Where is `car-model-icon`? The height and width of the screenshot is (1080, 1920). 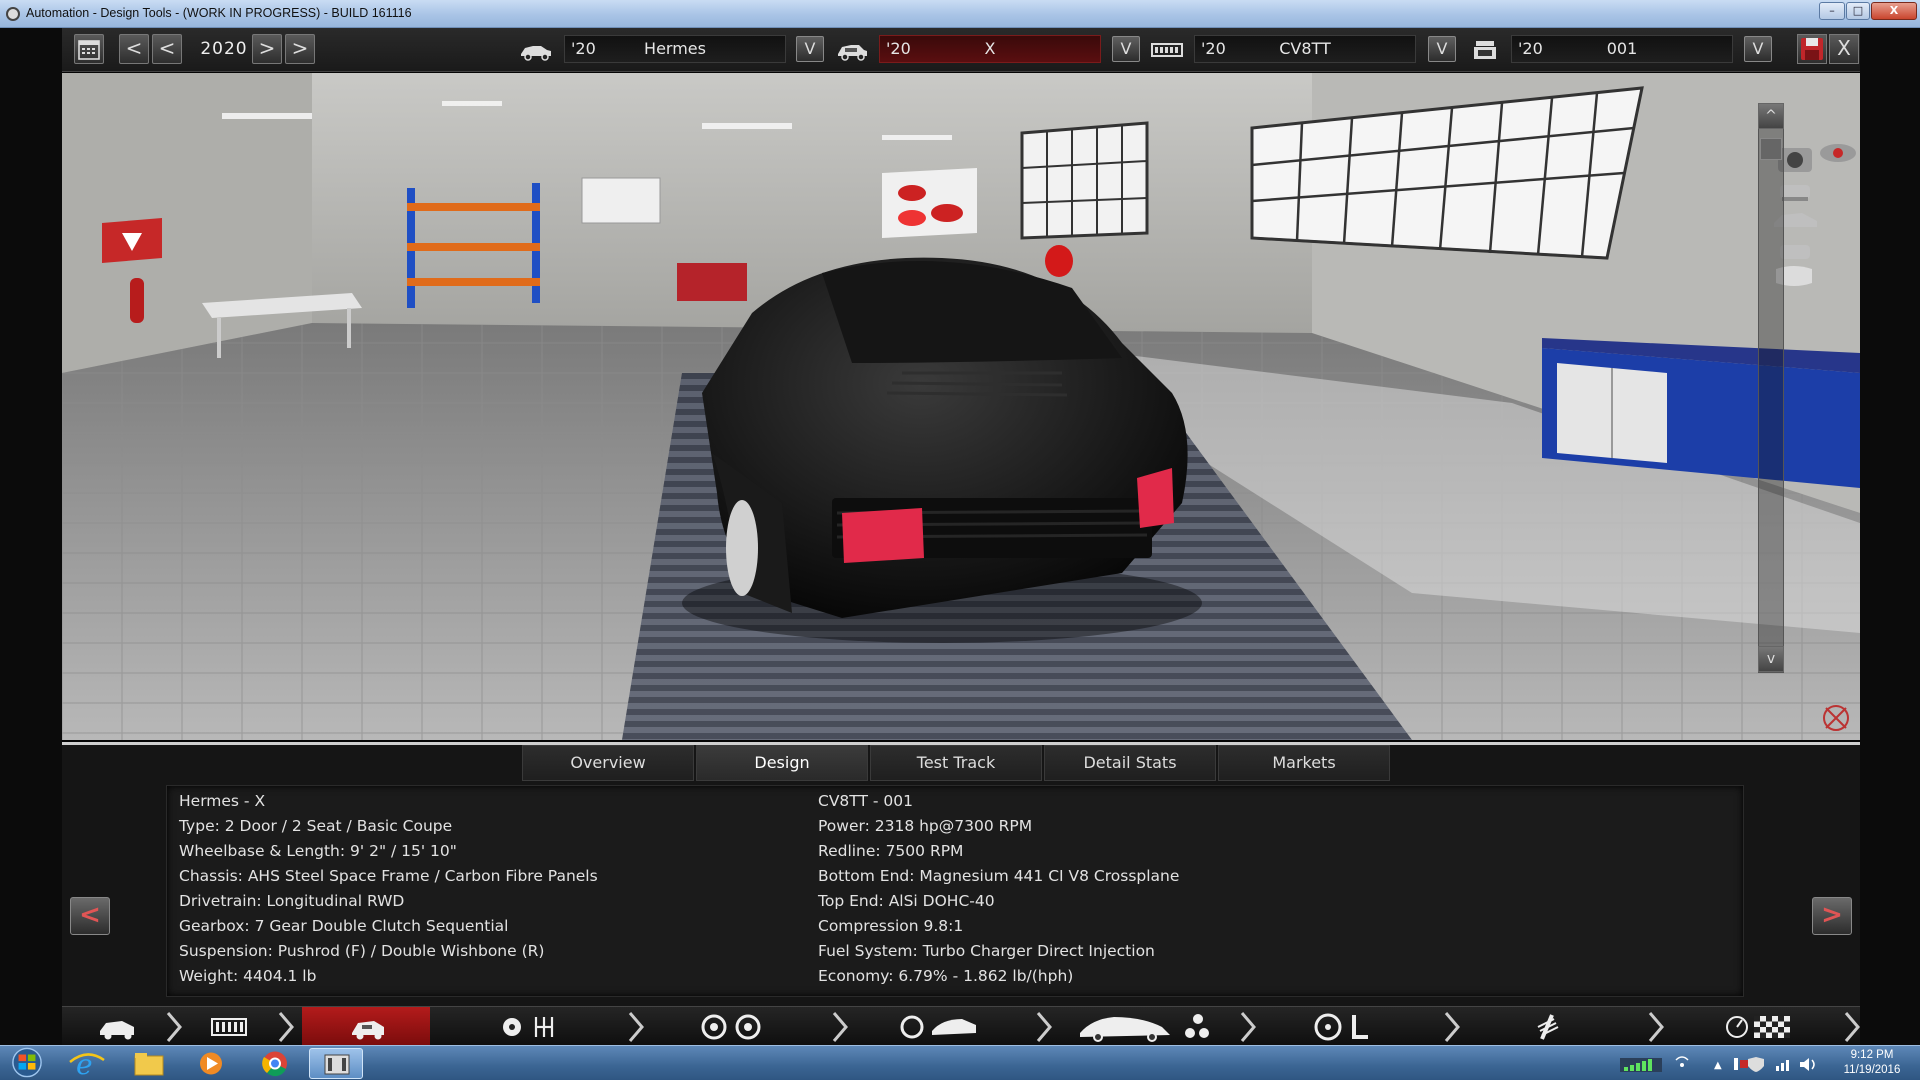 car-model-icon is located at coordinates (117, 1030).